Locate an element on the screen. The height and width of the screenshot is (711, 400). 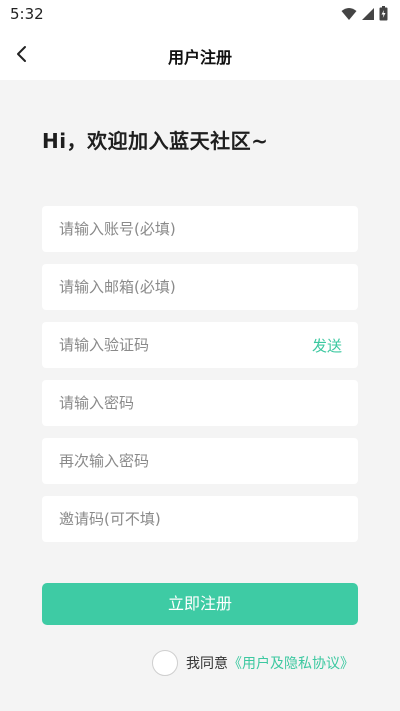
status-bar: 5:32 is located at coordinates (200, 14).